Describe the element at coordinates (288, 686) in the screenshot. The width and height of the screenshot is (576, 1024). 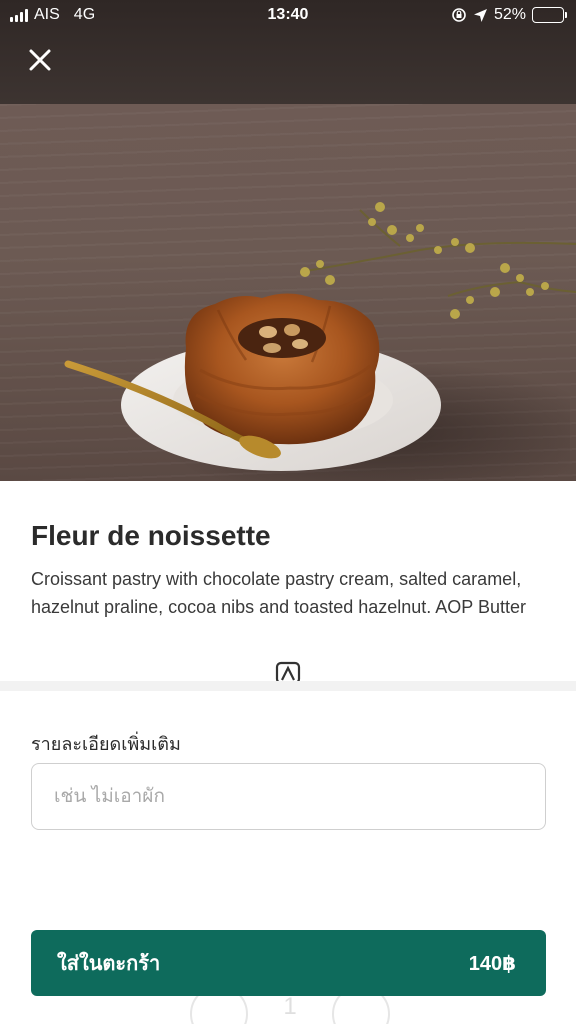
I see `section-divider` at that location.